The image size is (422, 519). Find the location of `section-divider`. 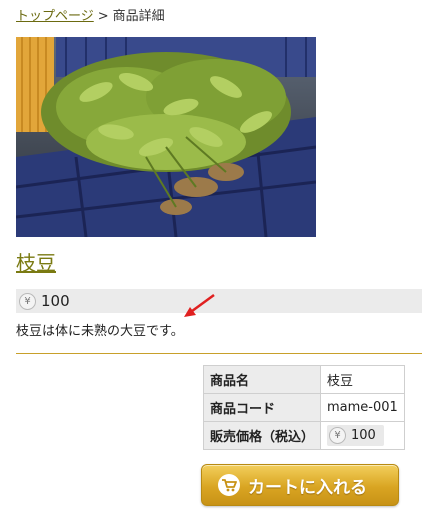

section-divider is located at coordinates (219, 353).